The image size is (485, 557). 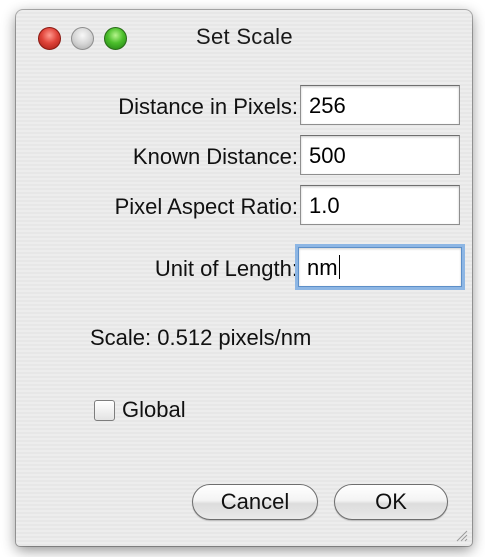 I want to click on window-title: Set Scale, so click(x=244, y=36).